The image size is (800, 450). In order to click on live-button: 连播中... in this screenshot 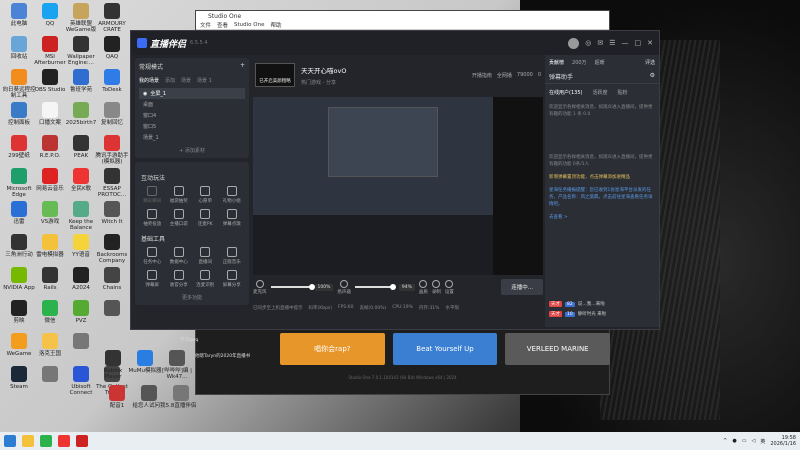, I will do `click(522, 287)`.